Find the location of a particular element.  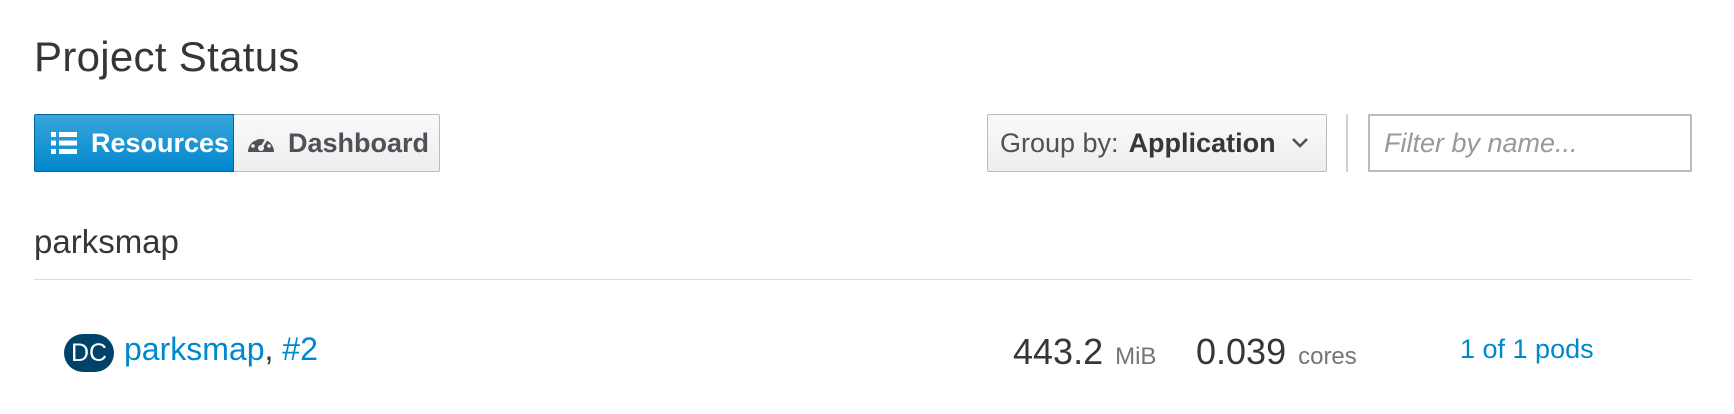

group-by-dropdown: Group by: Application is located at coordinates (1157, 143).